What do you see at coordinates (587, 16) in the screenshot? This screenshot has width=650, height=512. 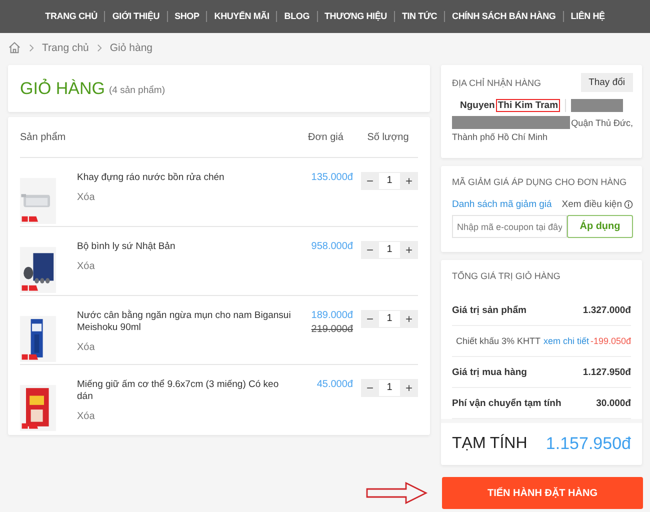 I see `nav-link: LIÊN HỆ` at bounding box center [587, 16].